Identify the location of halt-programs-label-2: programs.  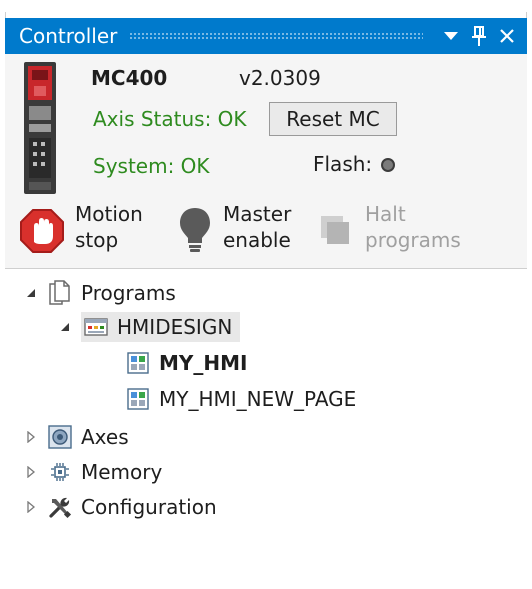
(413, 240).